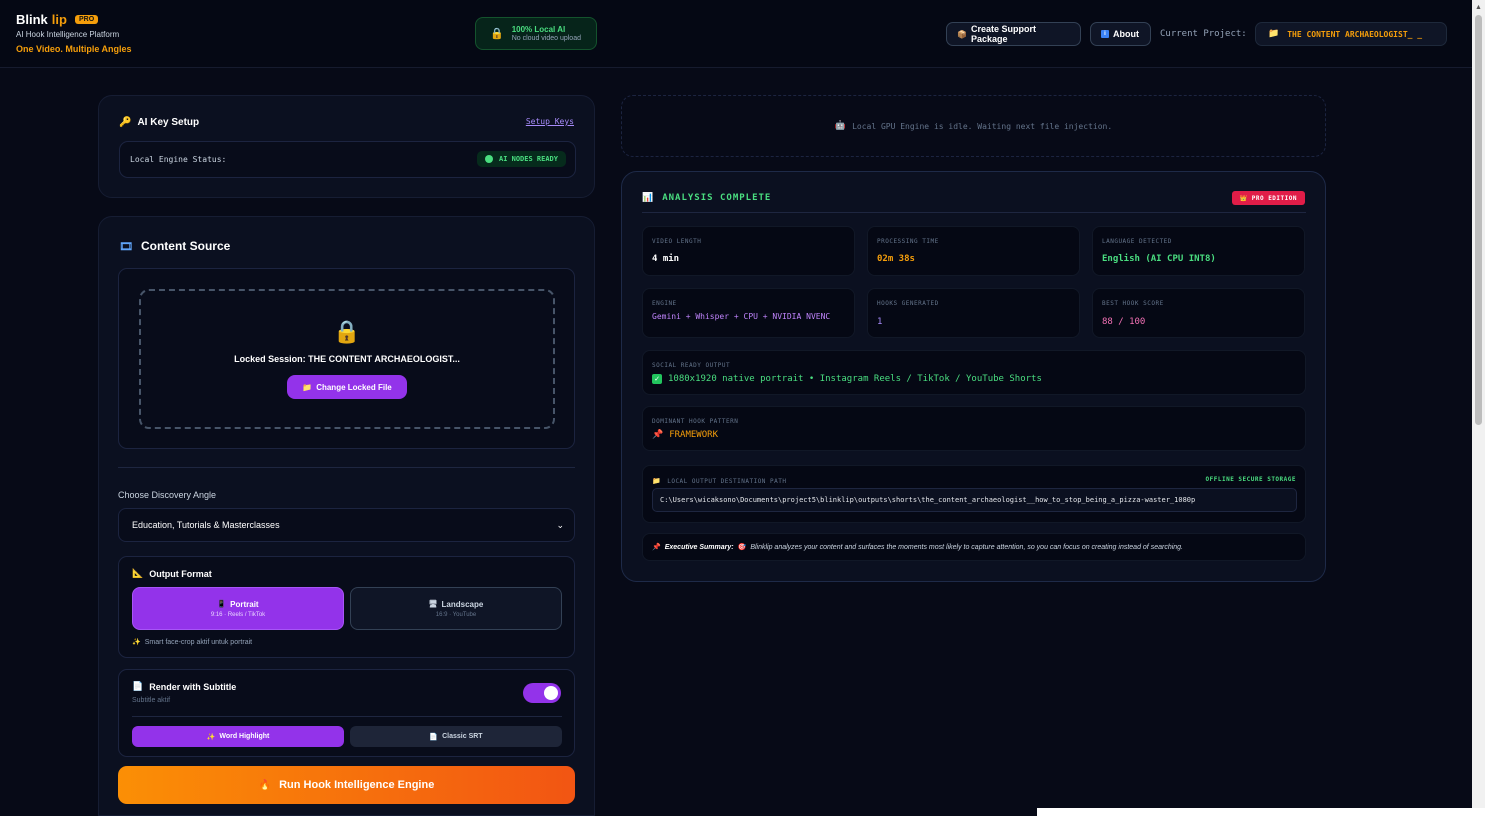 The width and height of the screenshot is (1485, 816). What do you see at coordinates (138, 573) in the screenshot?
I see `ruler-icon: 📐` at bounding box center [138, 573].